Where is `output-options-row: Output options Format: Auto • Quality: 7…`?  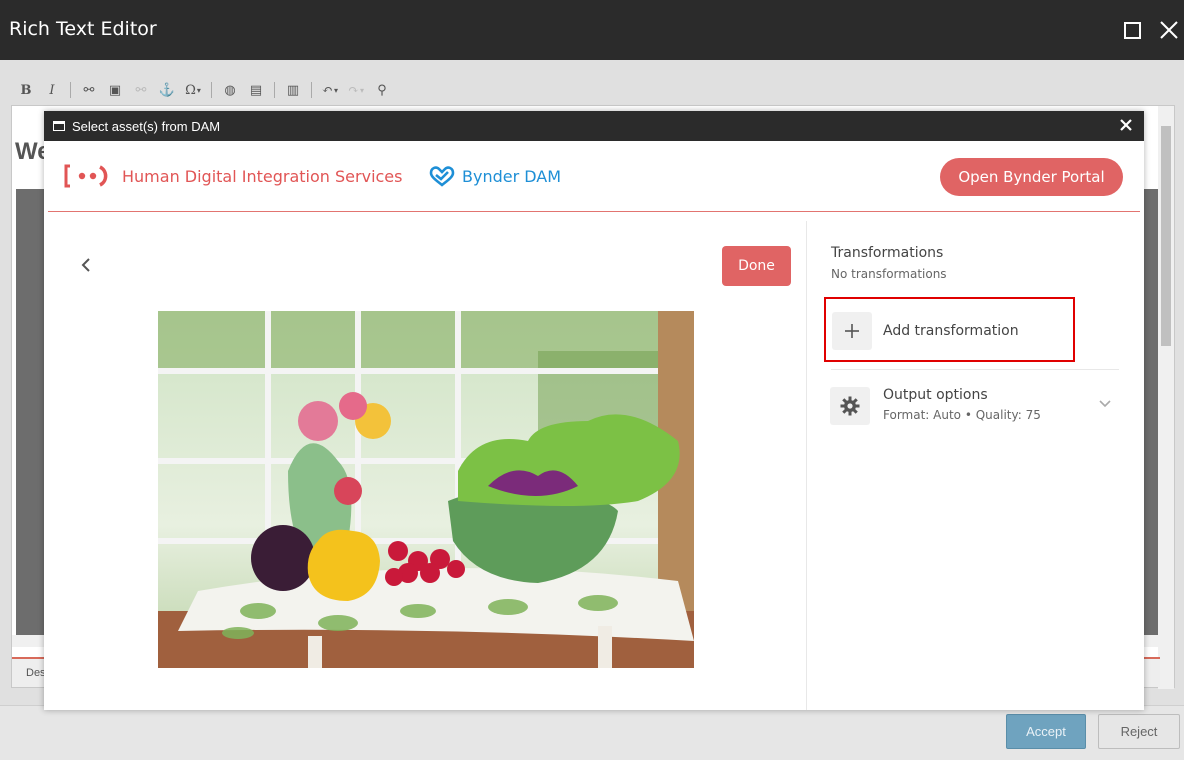
output-options-row: Output options Format: Auto • Quality: 7… is located at coordinates (975, 406).